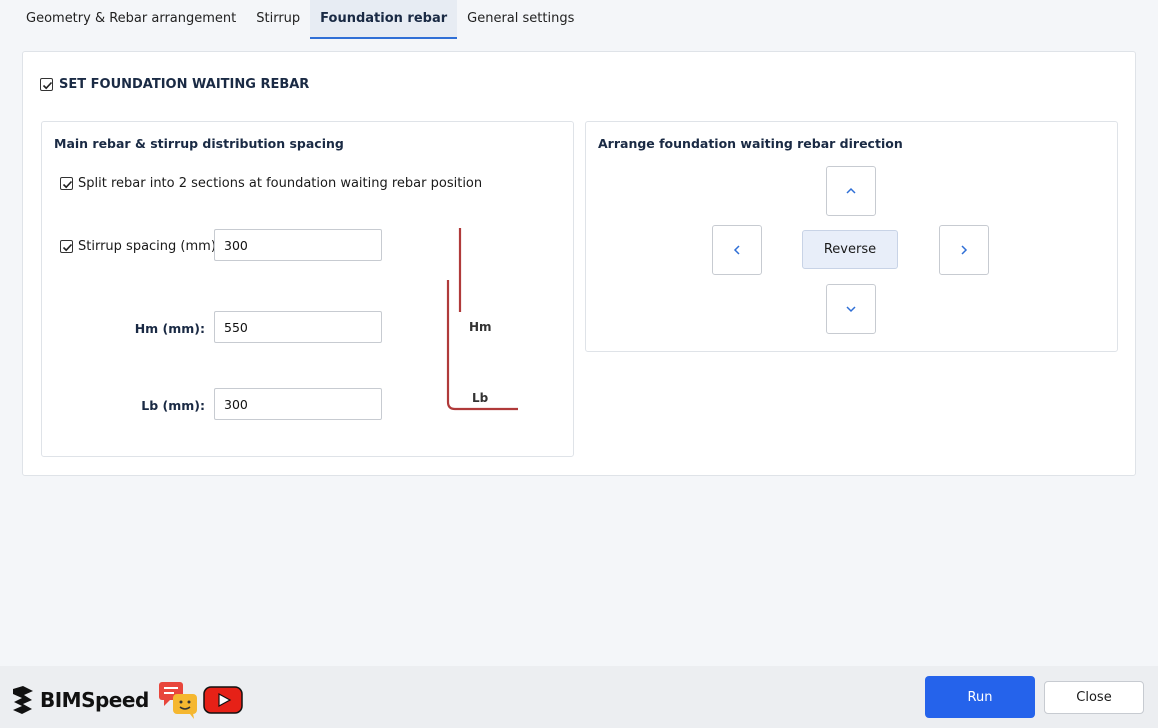 This screenshot has height=728, width=1158. I want to click on split-rebar-checkbox, so click(66, 183).